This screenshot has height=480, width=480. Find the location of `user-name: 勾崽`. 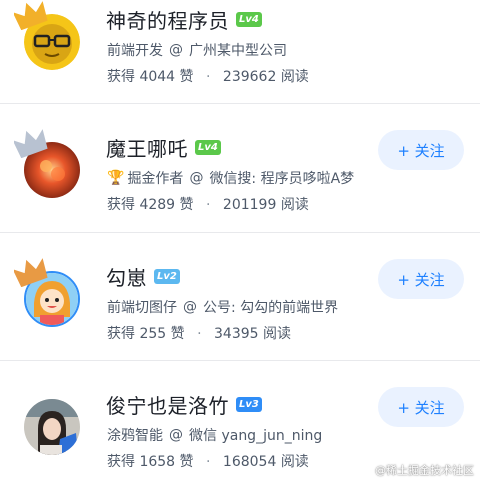

user-name: 勾崽 is located at coordinates (126, 276).